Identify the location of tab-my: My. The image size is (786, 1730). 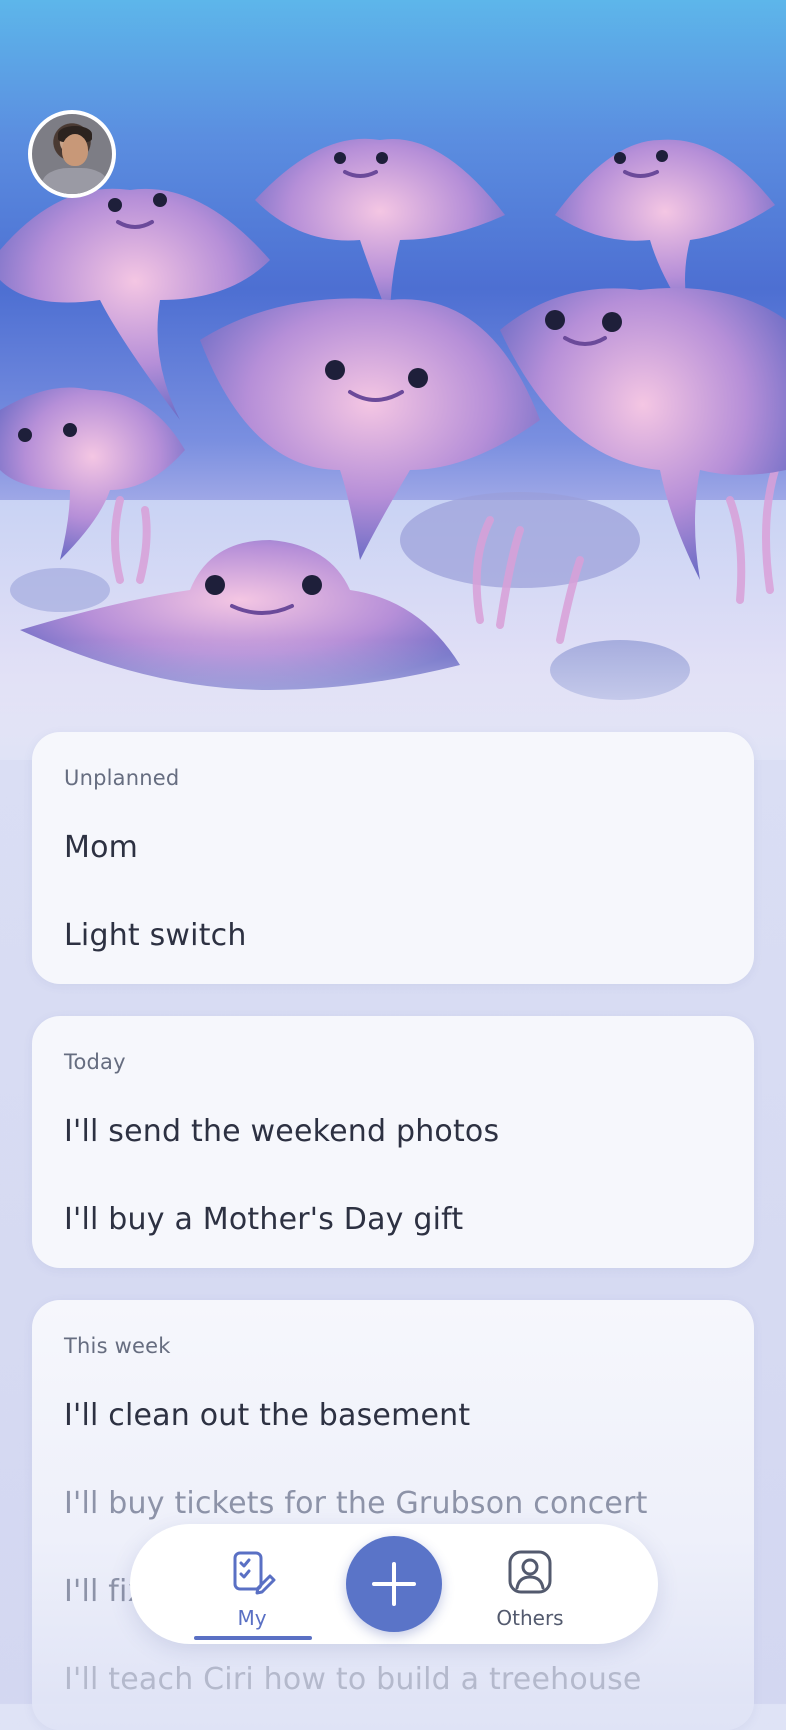
(252, 1584).